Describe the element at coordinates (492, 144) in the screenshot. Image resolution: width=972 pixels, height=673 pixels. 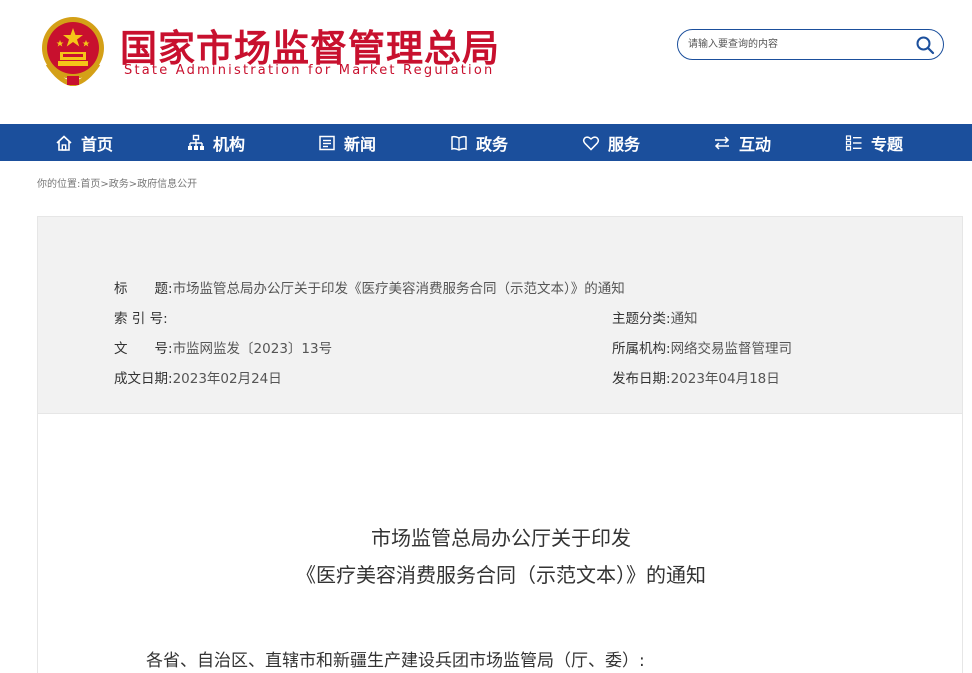
I see `nav-label: 政务` at that location.